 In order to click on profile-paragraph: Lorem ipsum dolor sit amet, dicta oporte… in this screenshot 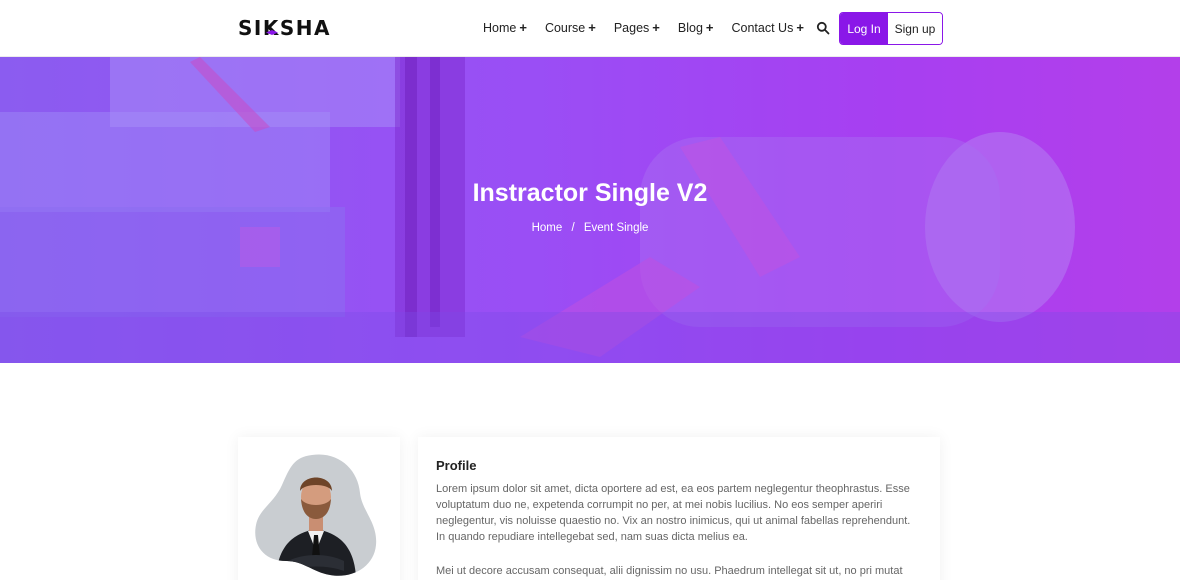, I will do `click(673, 513)`.